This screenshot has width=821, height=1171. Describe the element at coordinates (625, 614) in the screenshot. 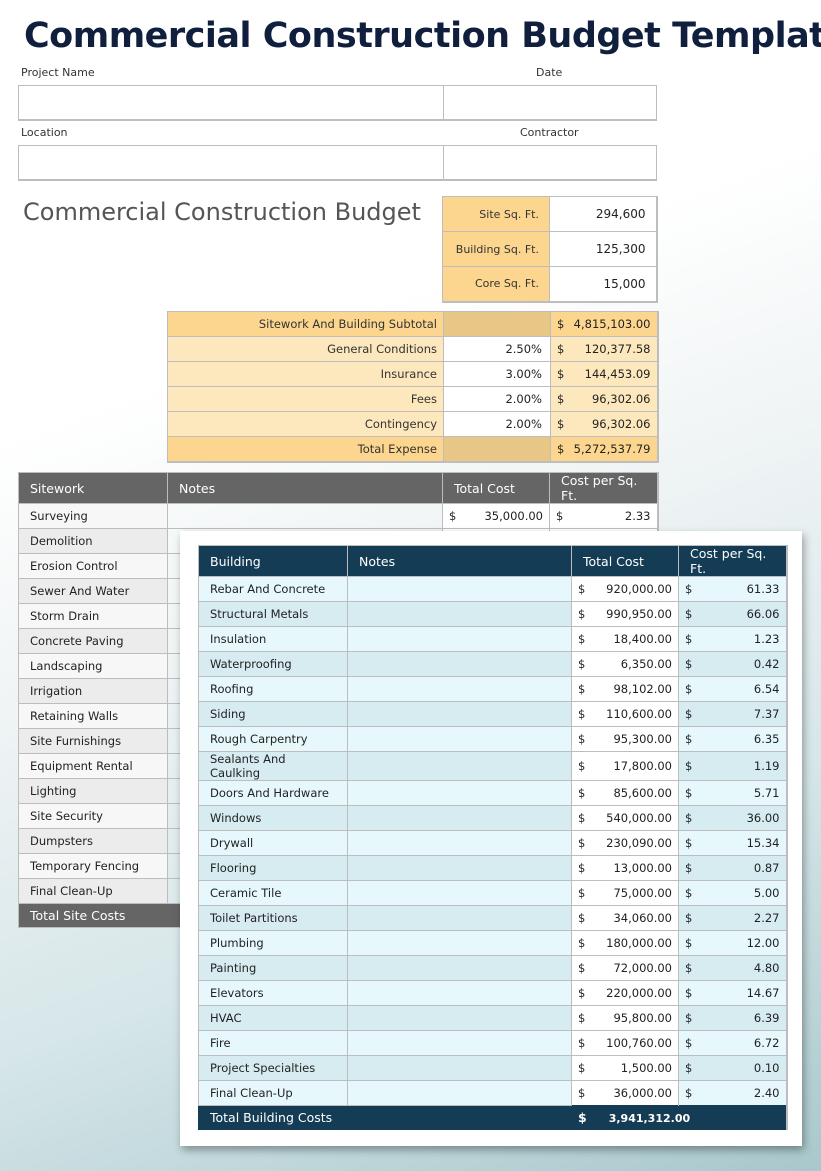

I see `building-total-cost: $990,950.00` at that location.